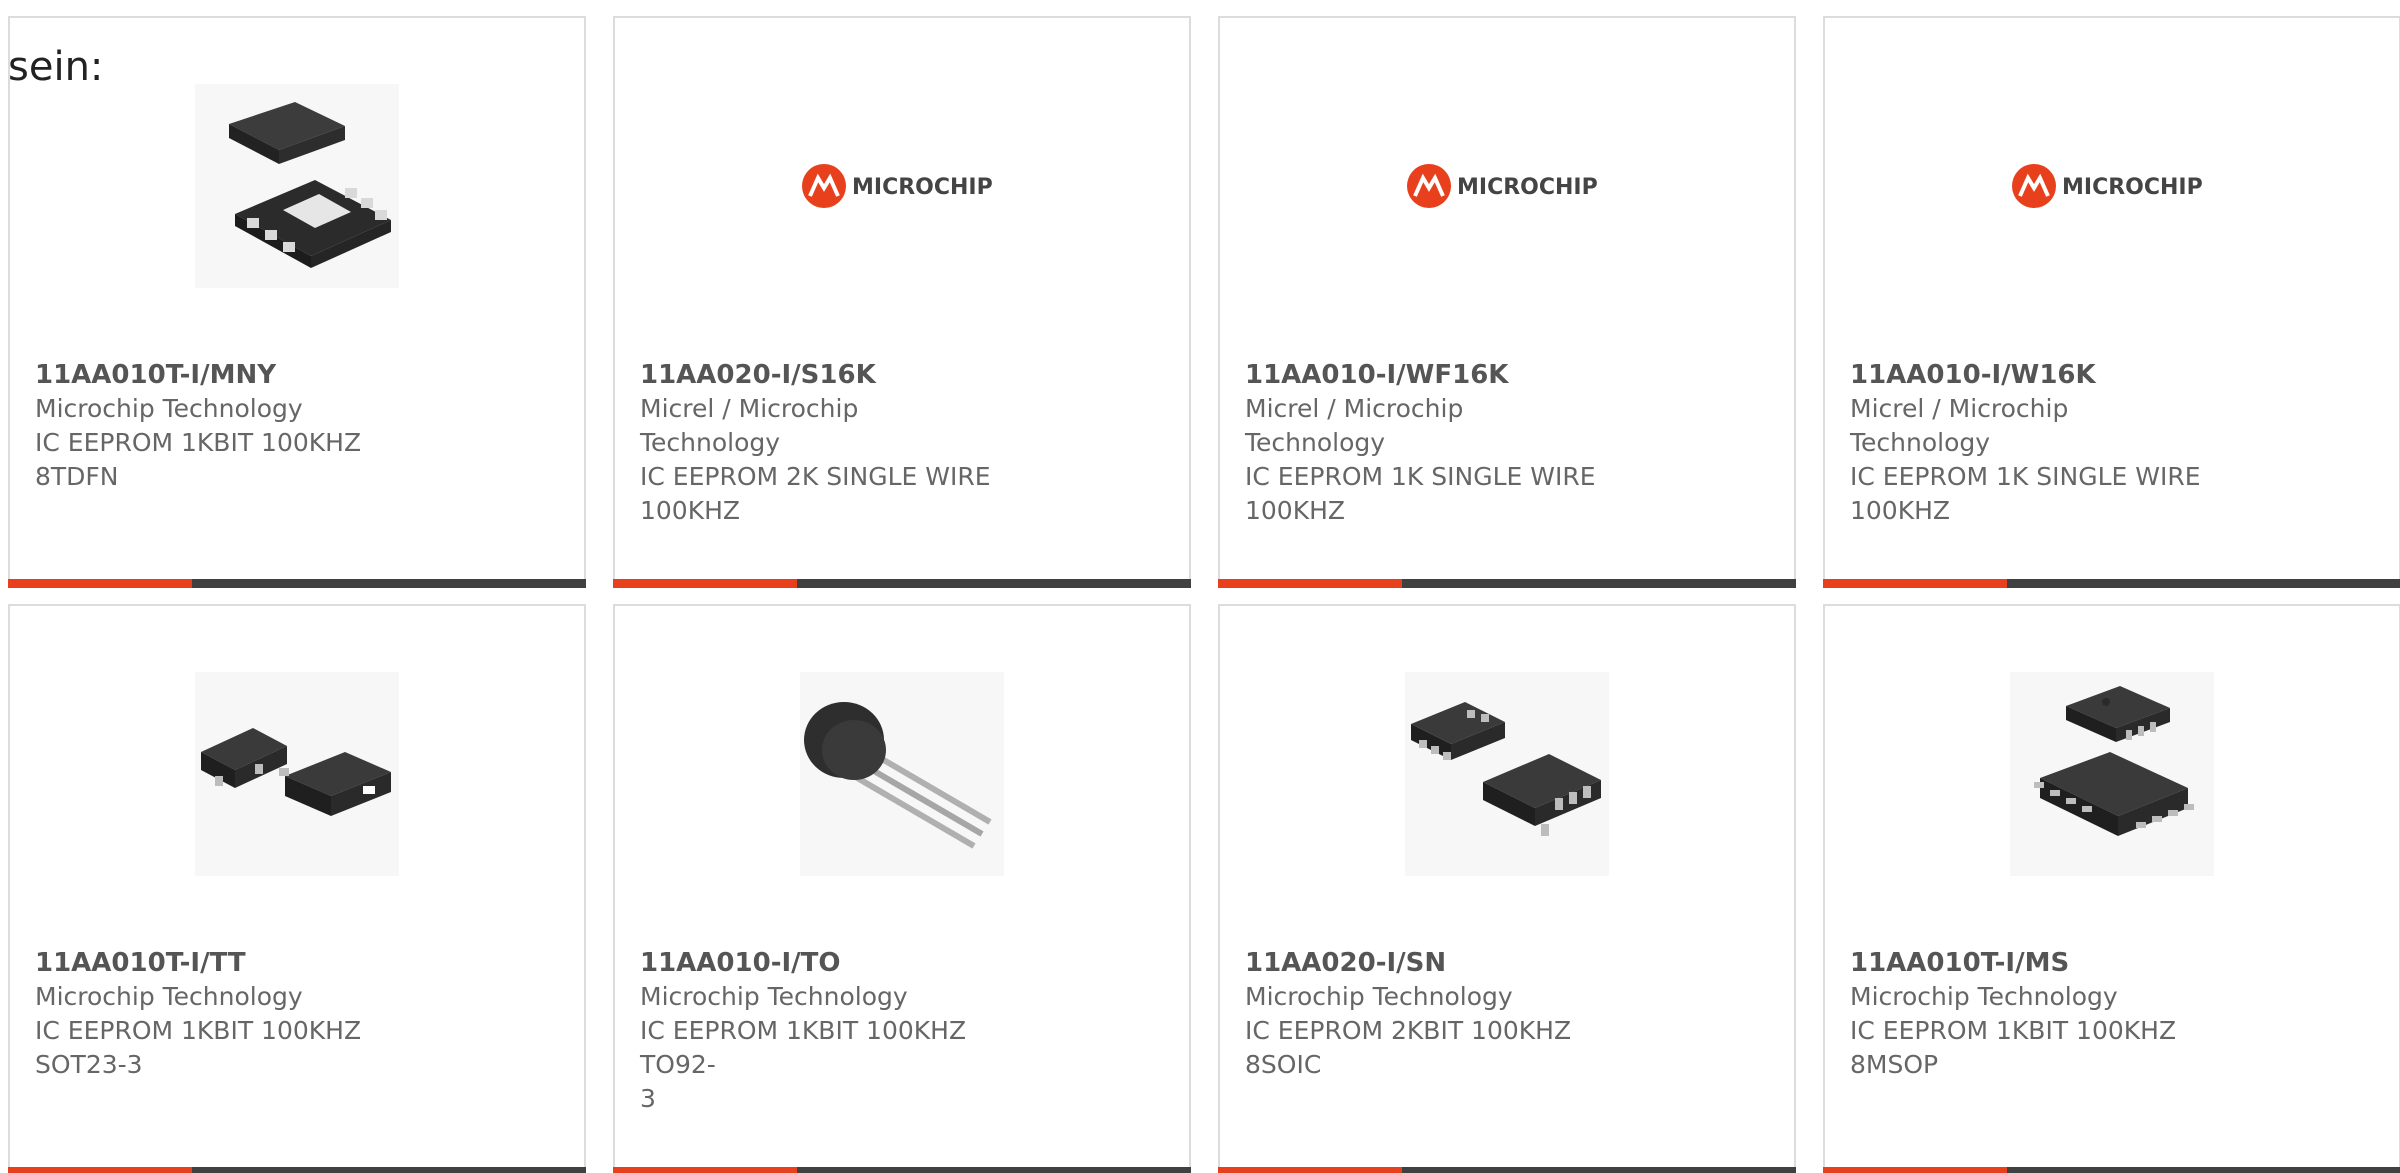 This screenshot has width=2400, height=1173. What do you see at coordinates (89, 1064) in the screenshot?
I see `description-line-2: SOT23-3` at bounding box center [89, 1064].